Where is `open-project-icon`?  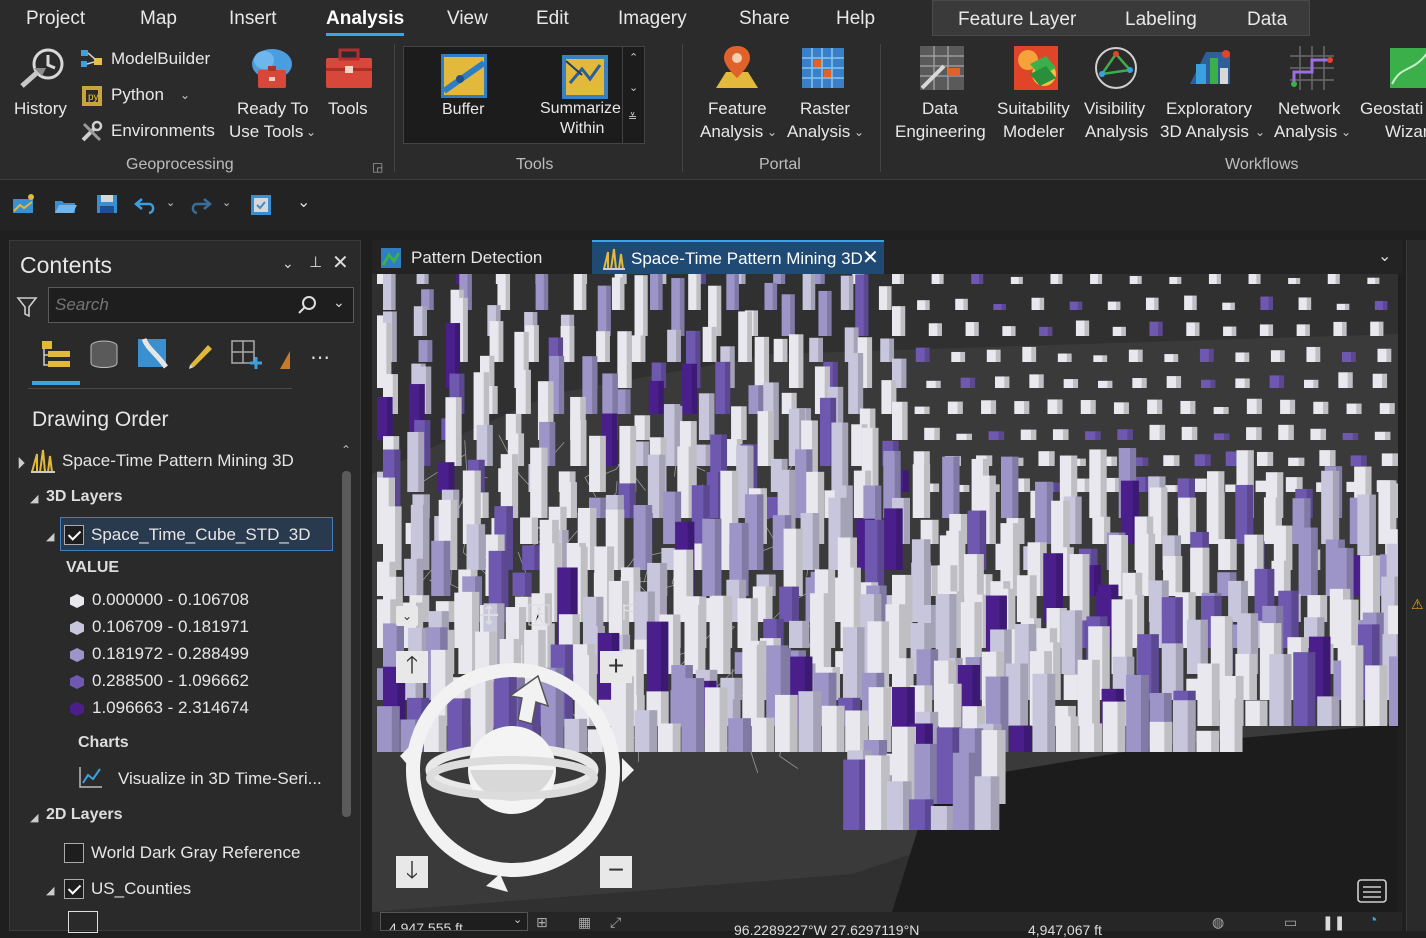
open-project-icon is located at coordinates (65, 204).